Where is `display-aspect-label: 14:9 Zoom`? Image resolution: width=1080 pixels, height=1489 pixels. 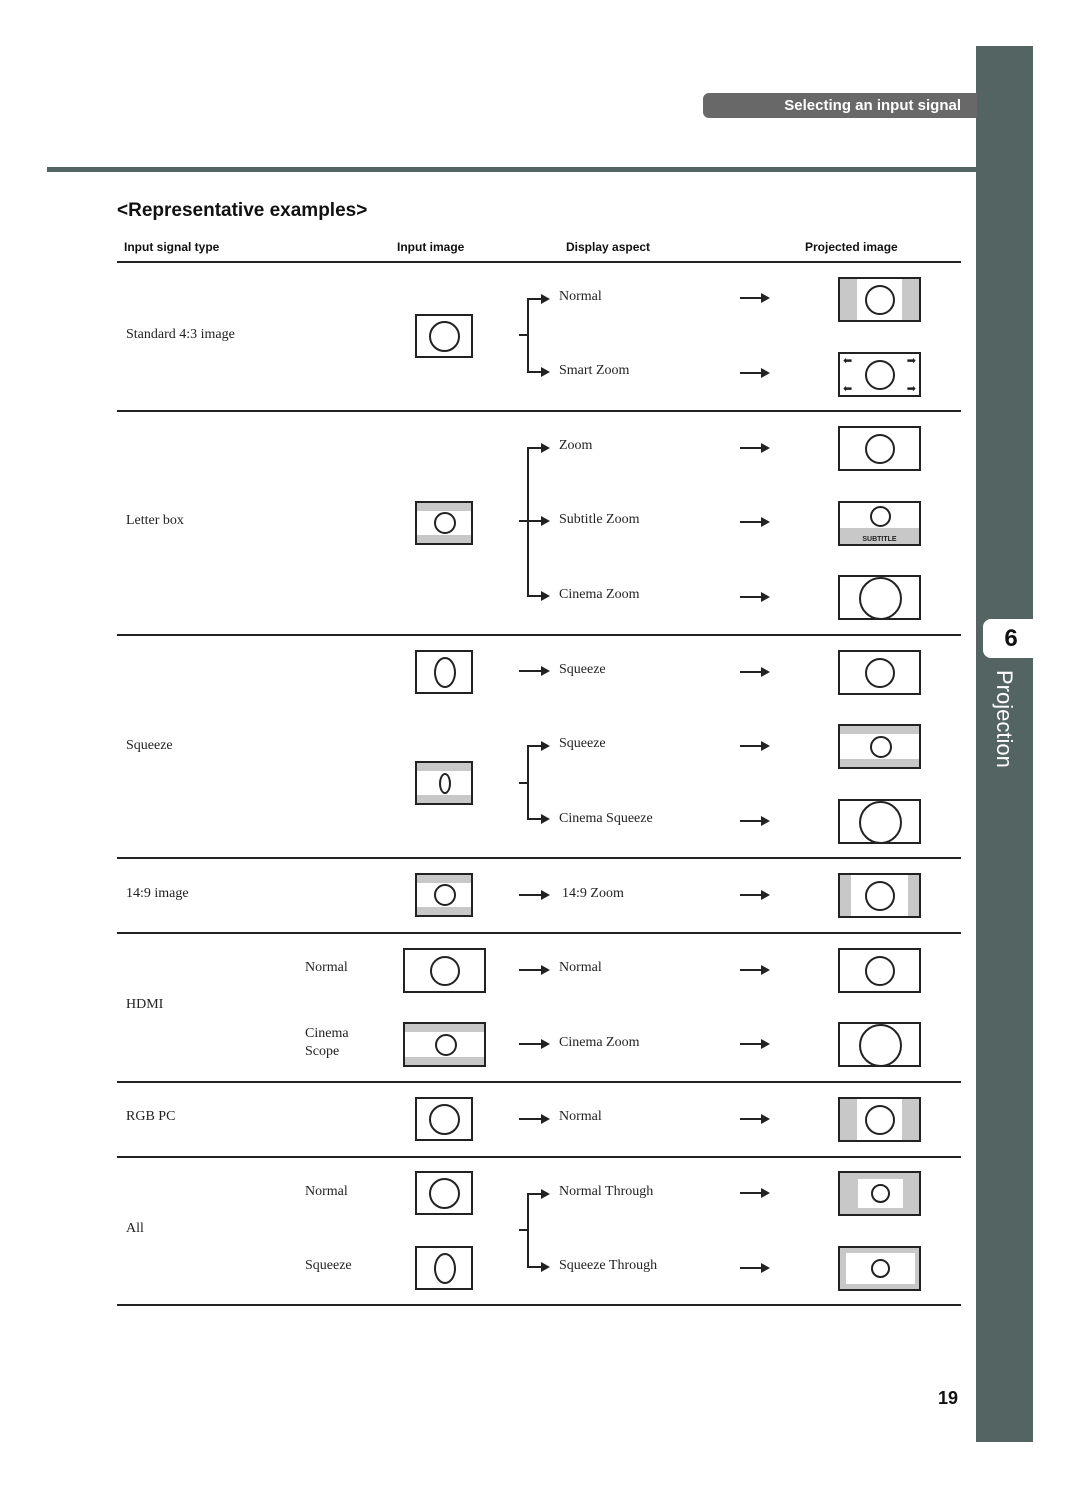 display-aspect-label: 14:9 Zoom is located at coordinates (593, 893).